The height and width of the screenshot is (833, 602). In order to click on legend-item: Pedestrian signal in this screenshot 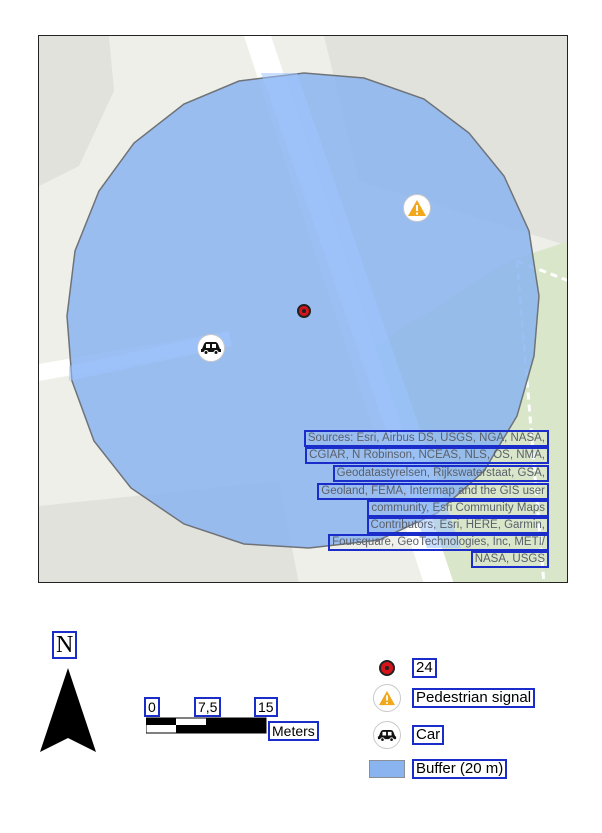, I will do `click(452, 698)`.